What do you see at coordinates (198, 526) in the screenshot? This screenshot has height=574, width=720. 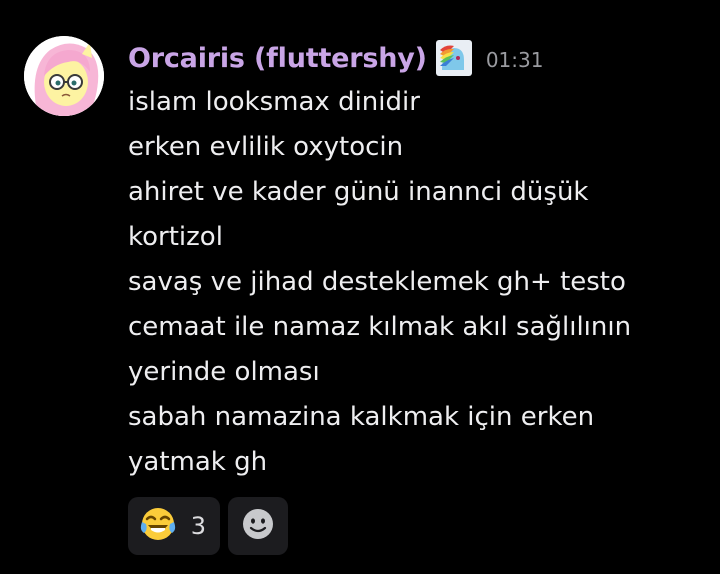 I see `reaction-count: 3` at bounding box center [198, 526].